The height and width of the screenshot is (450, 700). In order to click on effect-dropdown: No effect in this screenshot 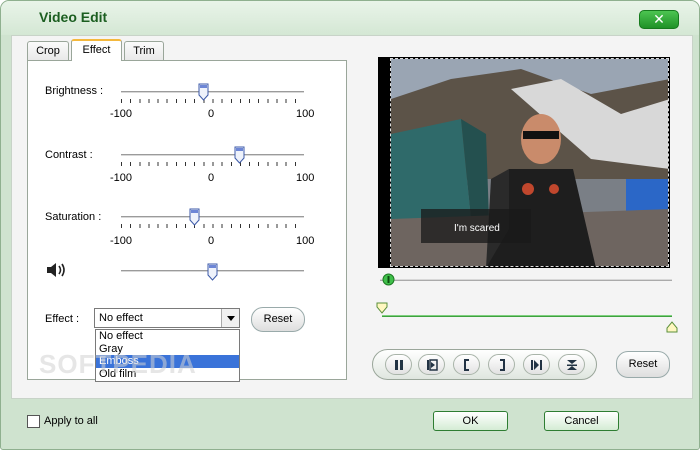, I will do `click(167, 318)`.